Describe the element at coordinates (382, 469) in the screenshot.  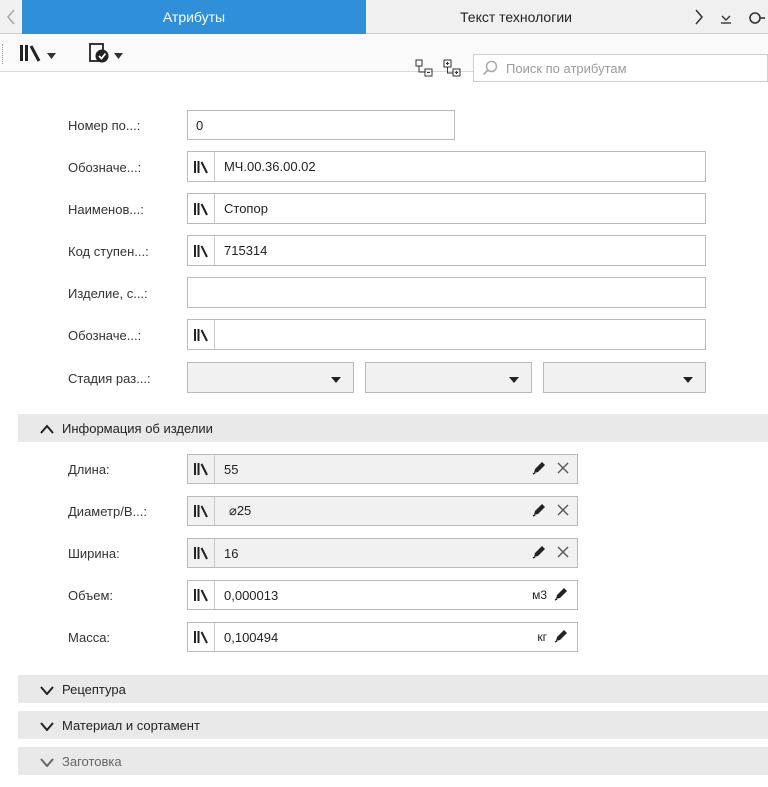
I see `length-field: 55` at that location.